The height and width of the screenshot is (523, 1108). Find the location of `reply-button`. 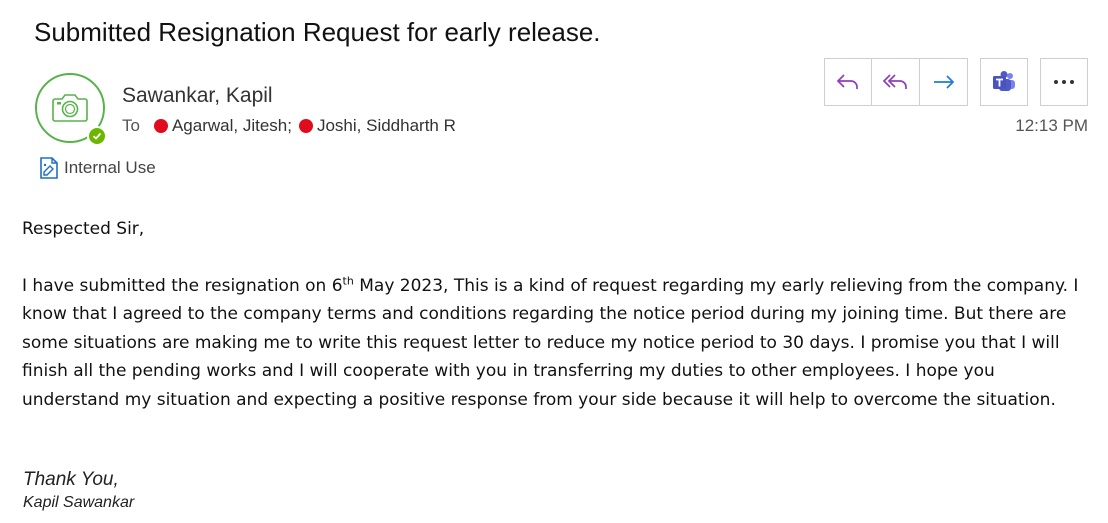

reply-button is located at coordinates (848, 82).